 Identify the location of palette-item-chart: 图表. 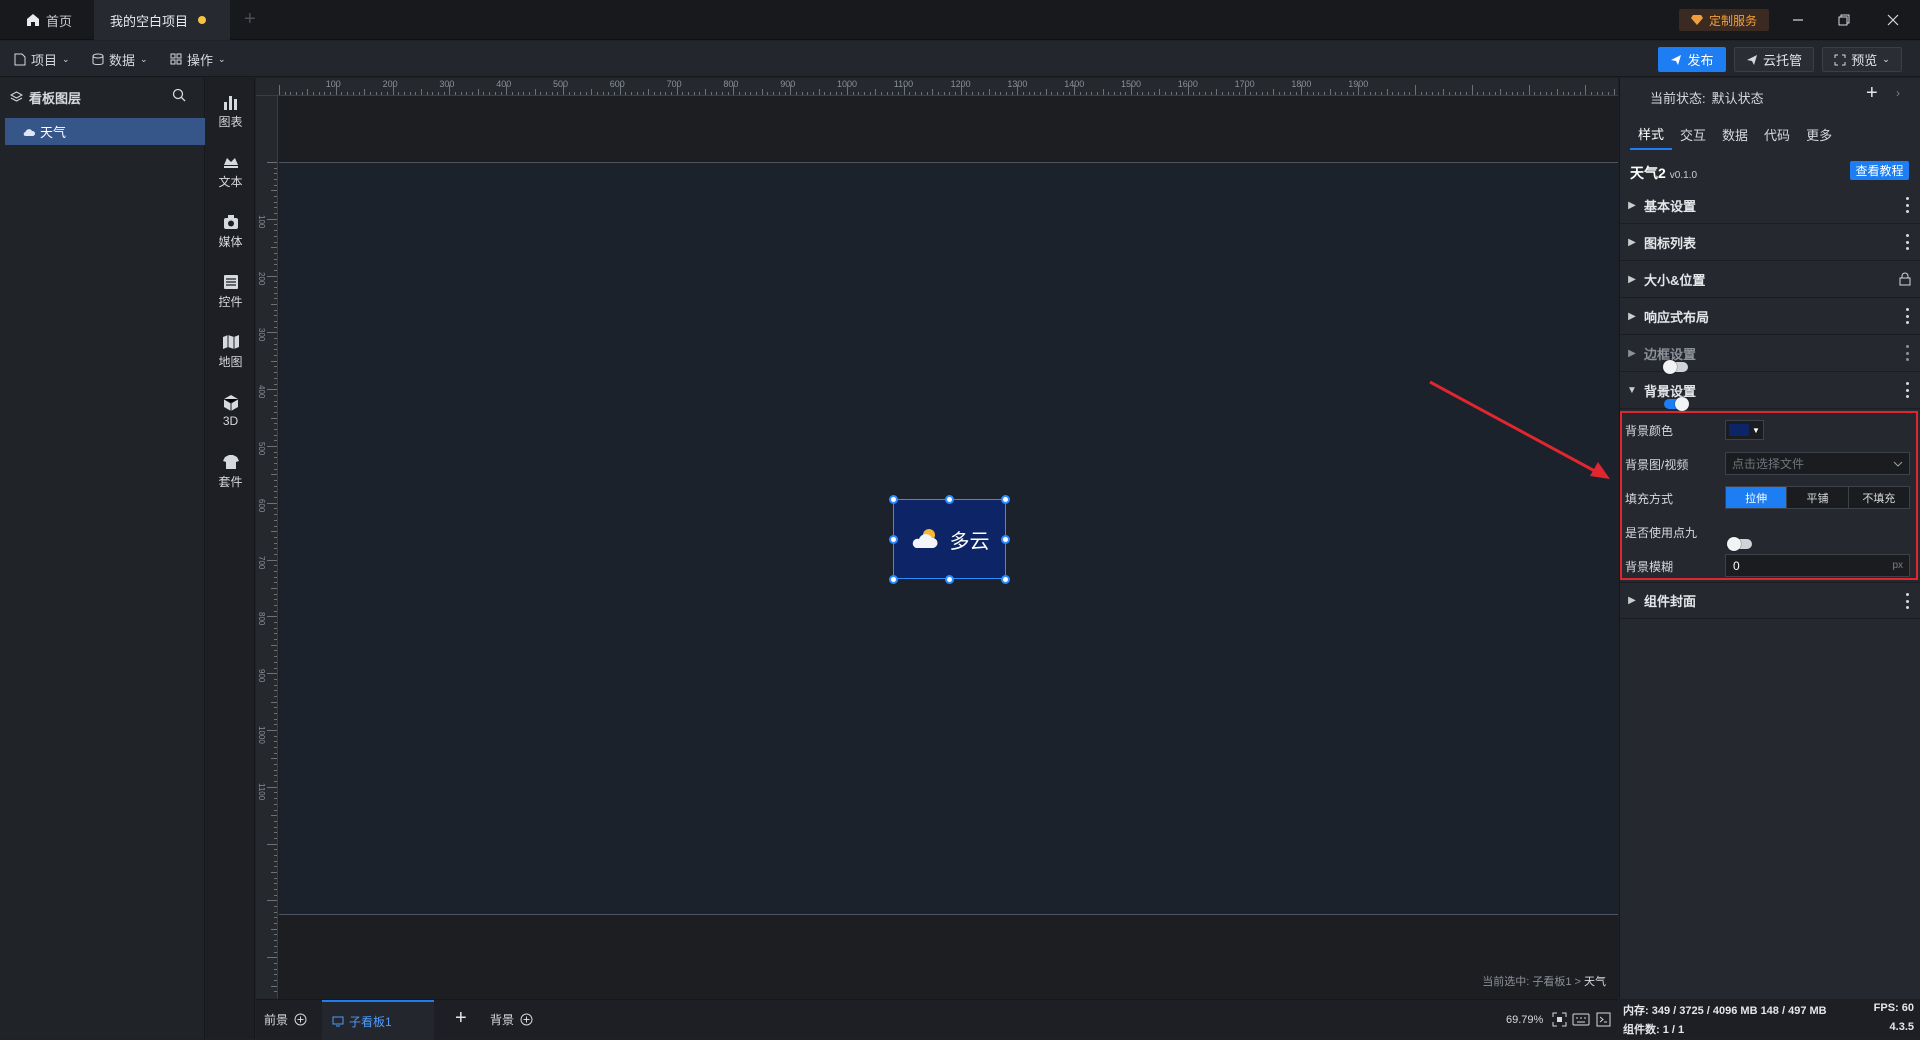
(230, 111).